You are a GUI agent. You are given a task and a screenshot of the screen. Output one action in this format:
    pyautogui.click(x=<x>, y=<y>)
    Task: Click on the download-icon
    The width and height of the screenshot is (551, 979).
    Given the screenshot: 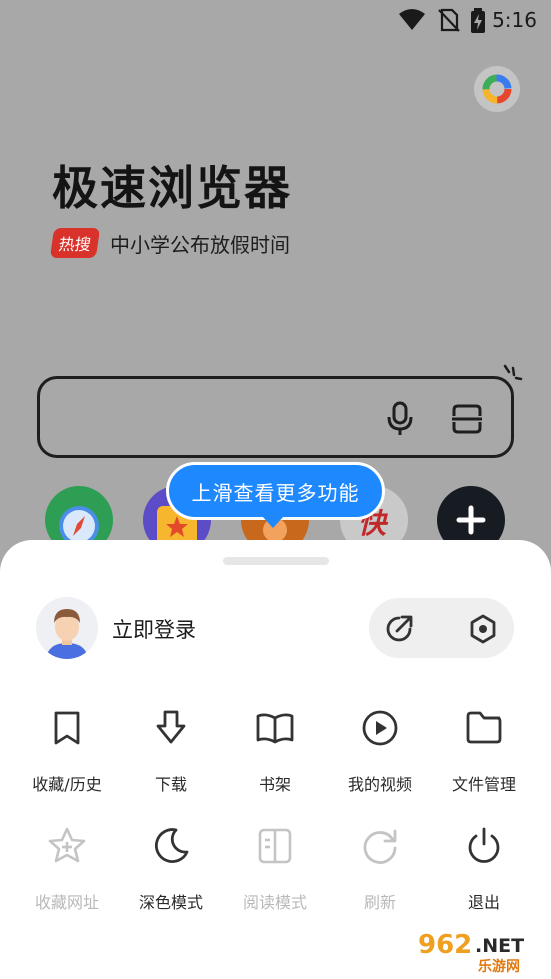 What is the action you would take?
    pyautogui.click(x=171, y=727)
    